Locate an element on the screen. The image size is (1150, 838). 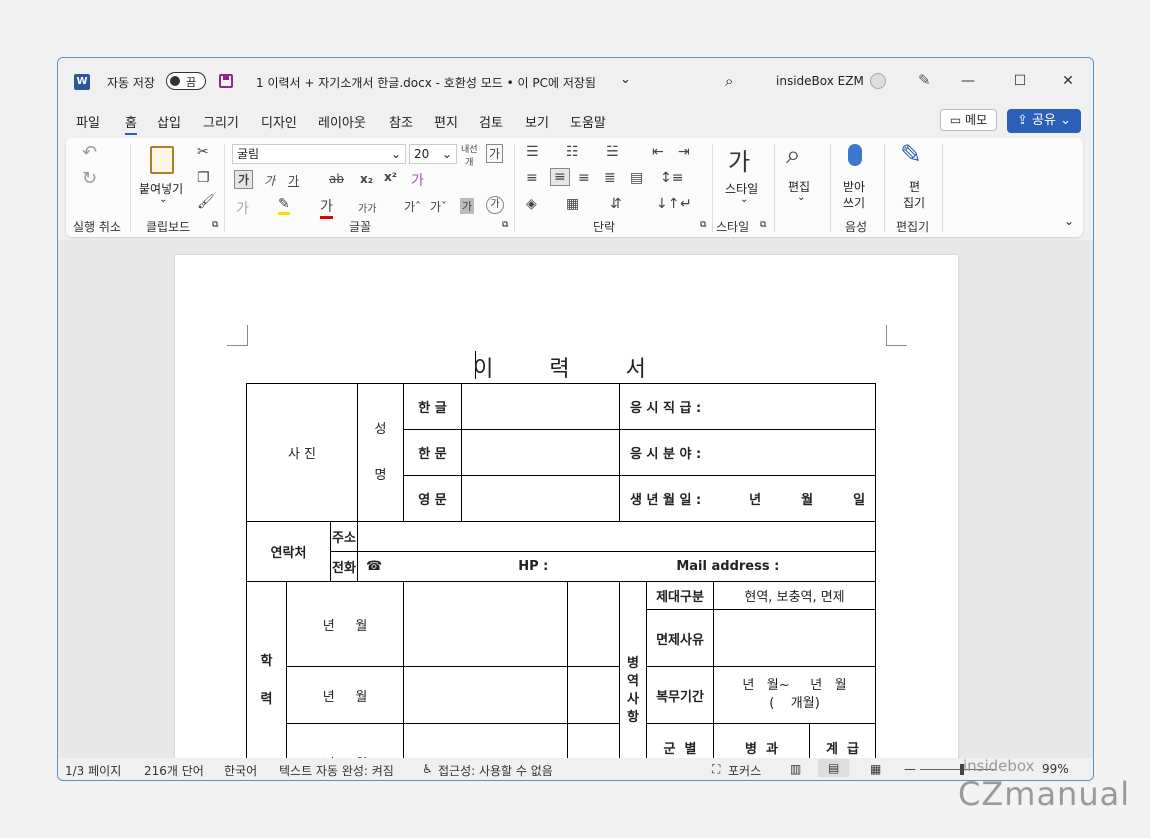
ribbon-collapse-icon: ⌄ is located at coordinates (1069, 221).